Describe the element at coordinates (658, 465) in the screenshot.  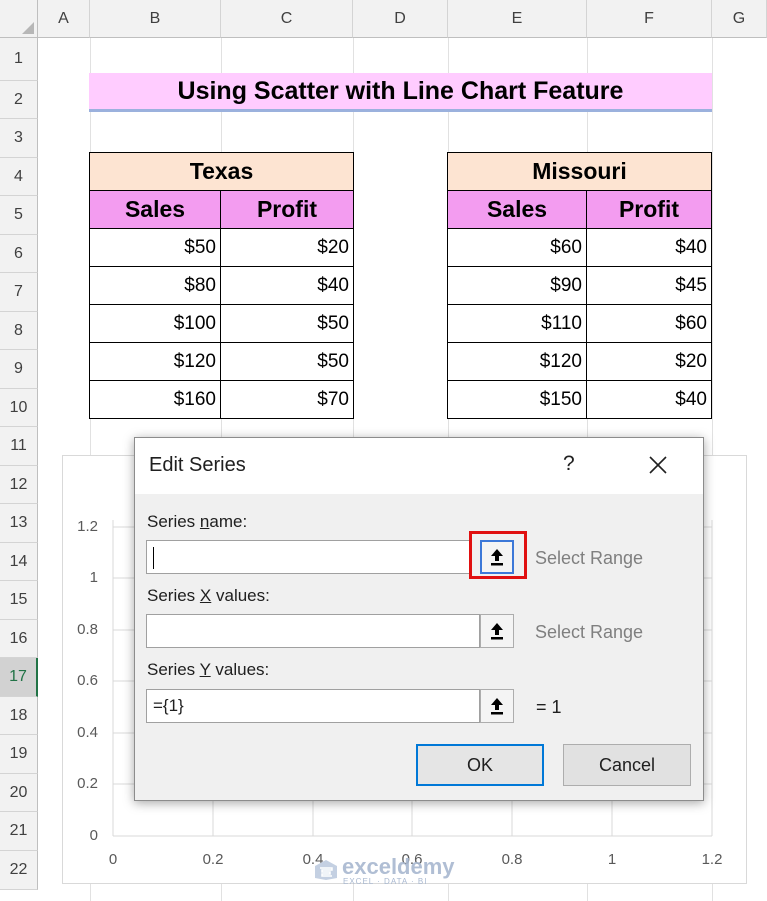
I see `close-icon` at that location.